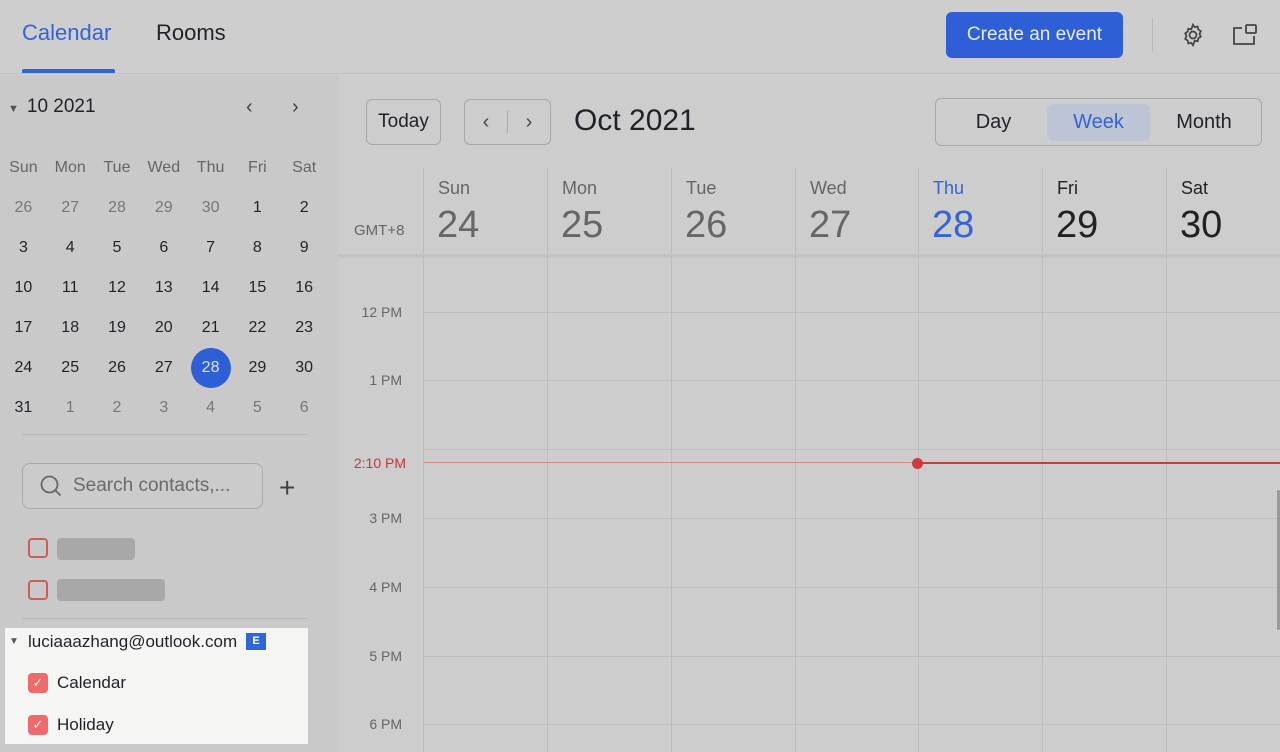 The height and width of the screenshot is (752, 1280). Describe the element at coordinates (852, 380) in the screenshot. I see `hour-line` at that location.